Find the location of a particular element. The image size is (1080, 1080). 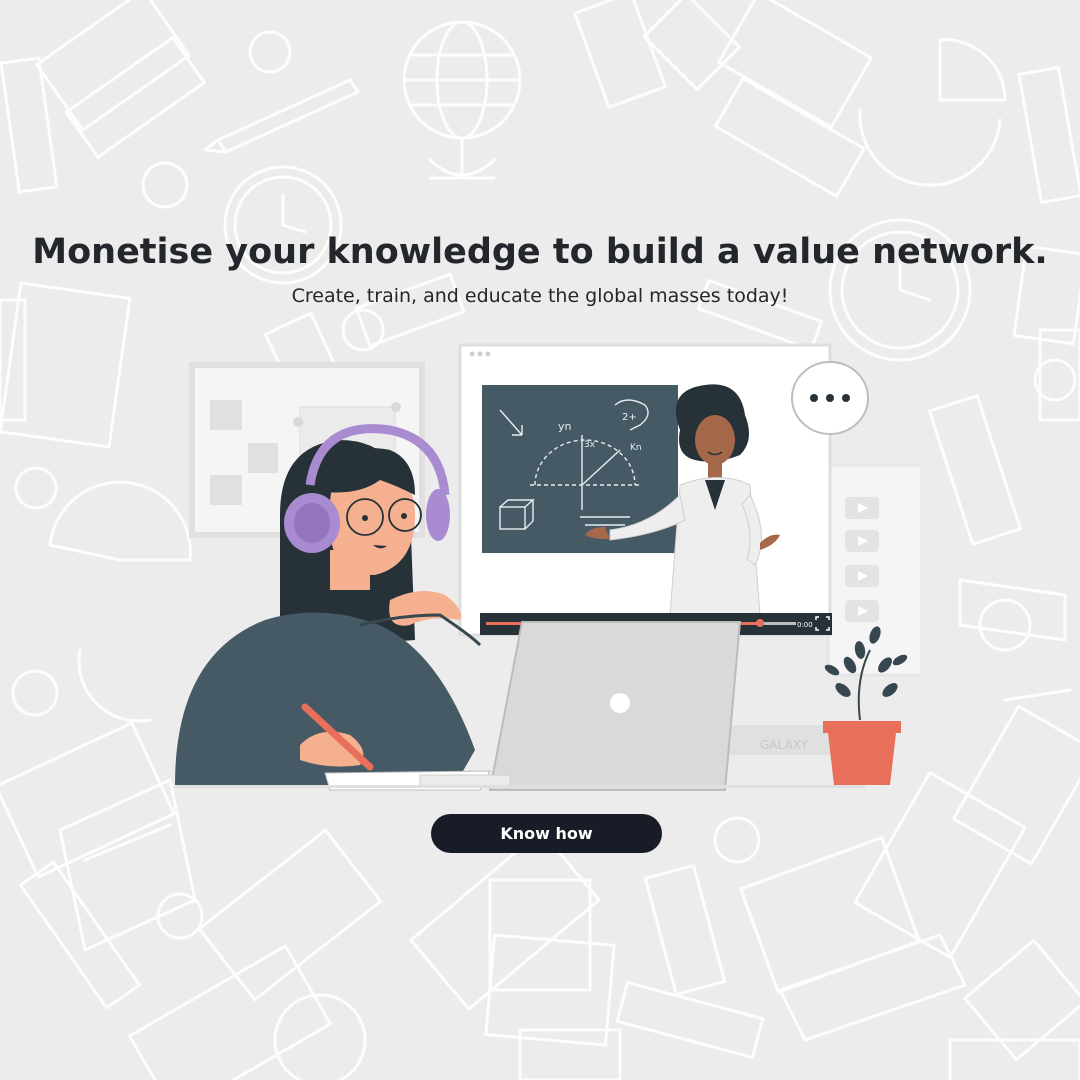

board-text-3x: 3x is located at coordinates (590, 445).